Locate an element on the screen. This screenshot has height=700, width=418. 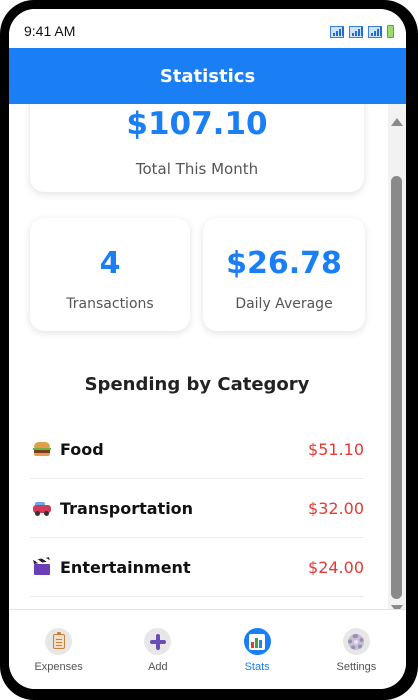
nav-label: Expenses is located at coordinates (58, 667).